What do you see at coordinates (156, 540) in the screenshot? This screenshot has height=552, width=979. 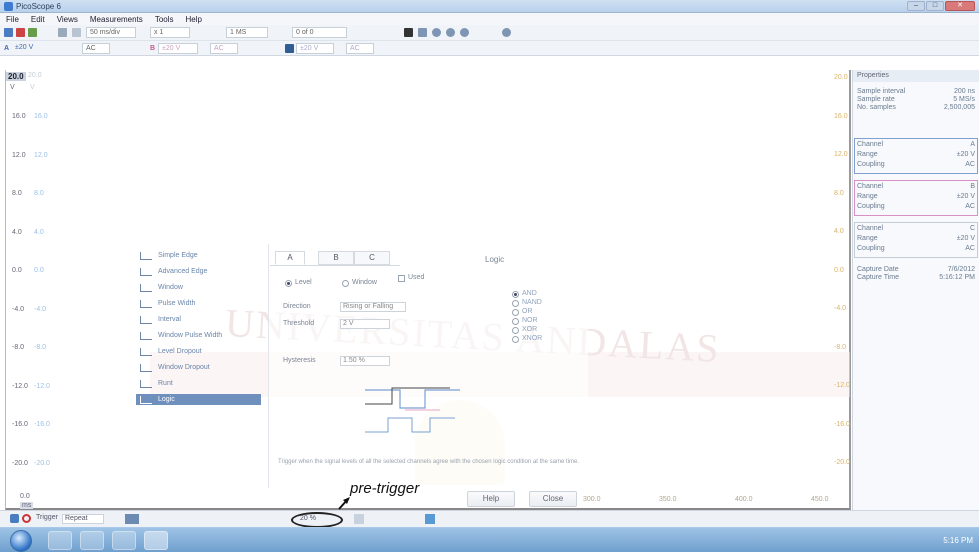 I see `taskbar-picoscope-button` at bounding box center [156, 540].